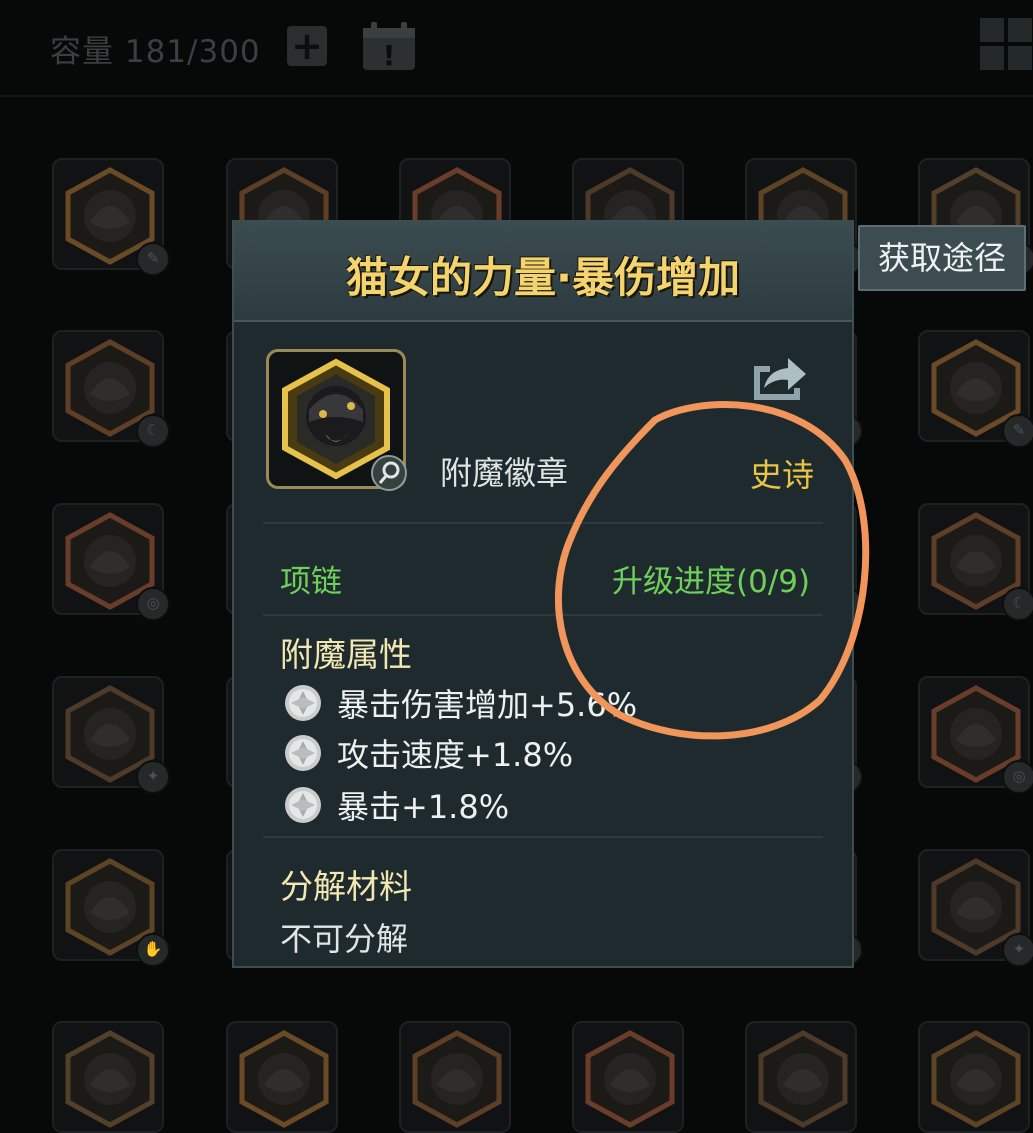 Image resolution: width=1033 pixels, height=1133 pixels. I want to click on popup-title: 猫女的力量·暴伤增加, so click(543, 277).